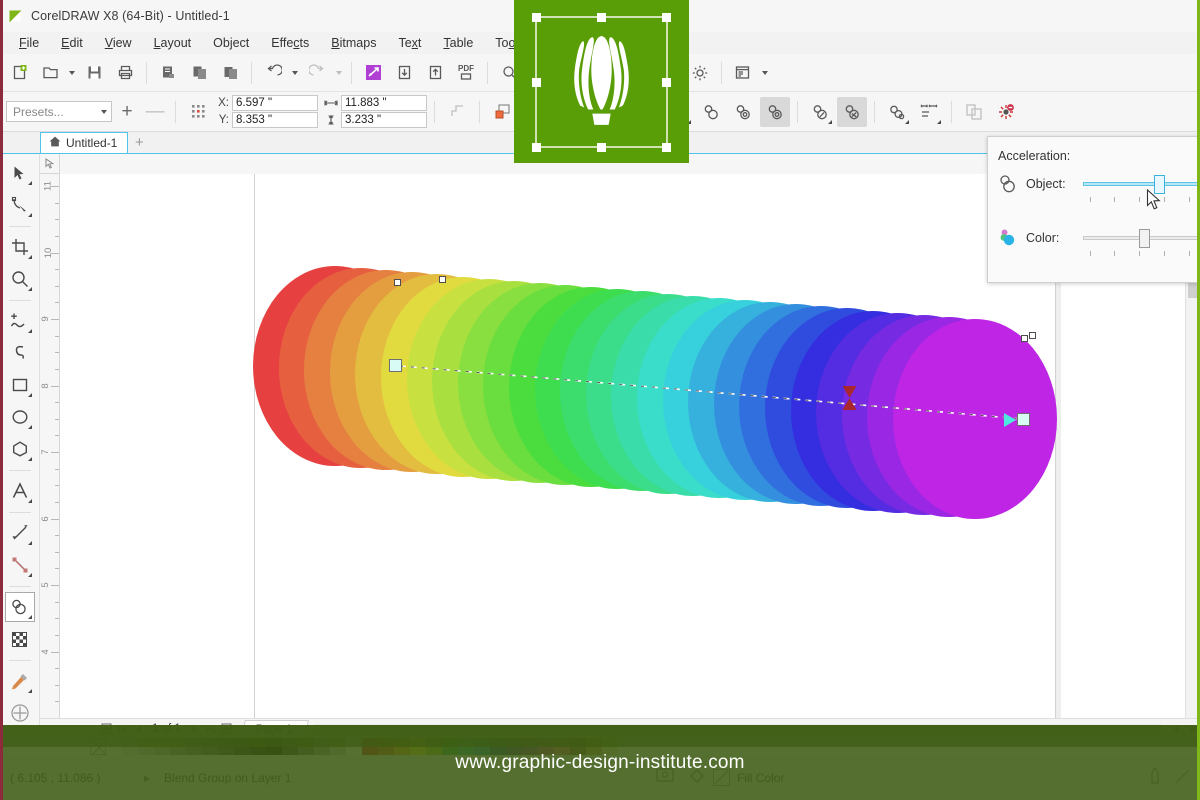 Image resolution: width=1200 pixels, height=800 pixels. Describe the element at coordinates (15, 16) in the screenshot. I see `coreldraw-balloon-icon` at that location.